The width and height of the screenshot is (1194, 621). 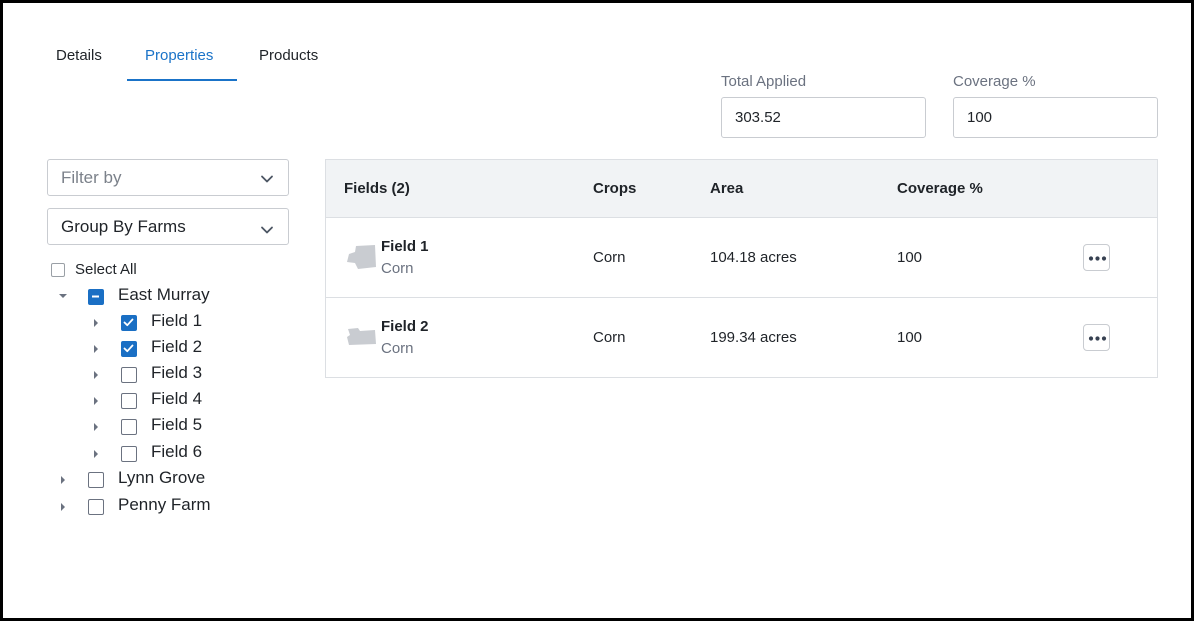 What do you see at coordinates (96, 480) in the screenshot?
I see `farm-checkbox-lynn-grove` at bounding box center [96, 480].